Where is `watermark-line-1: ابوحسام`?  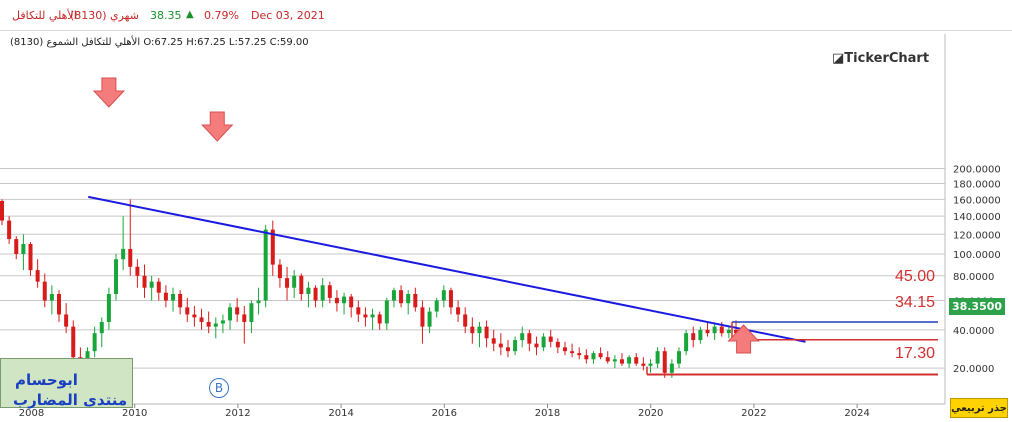
watermark-line-1: ابوحسام is located at coordinates (46, 380).